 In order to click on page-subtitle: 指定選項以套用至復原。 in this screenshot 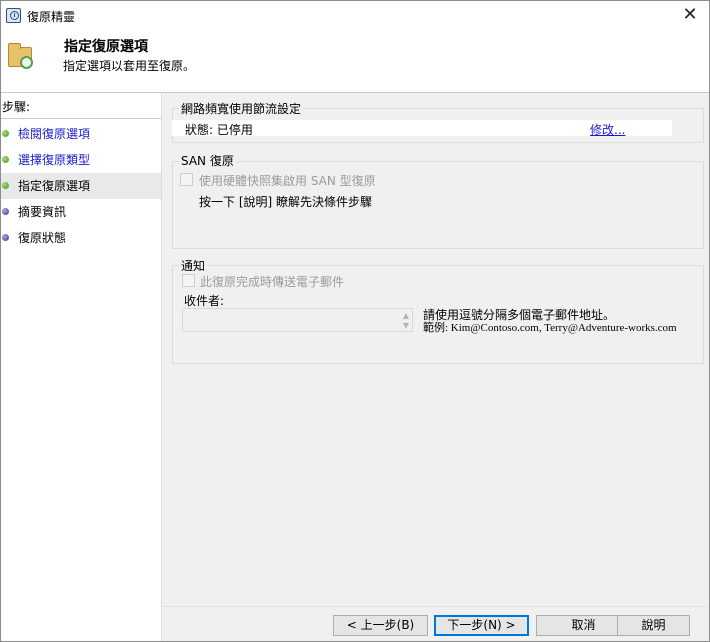, I will do `click(129, 66)`.